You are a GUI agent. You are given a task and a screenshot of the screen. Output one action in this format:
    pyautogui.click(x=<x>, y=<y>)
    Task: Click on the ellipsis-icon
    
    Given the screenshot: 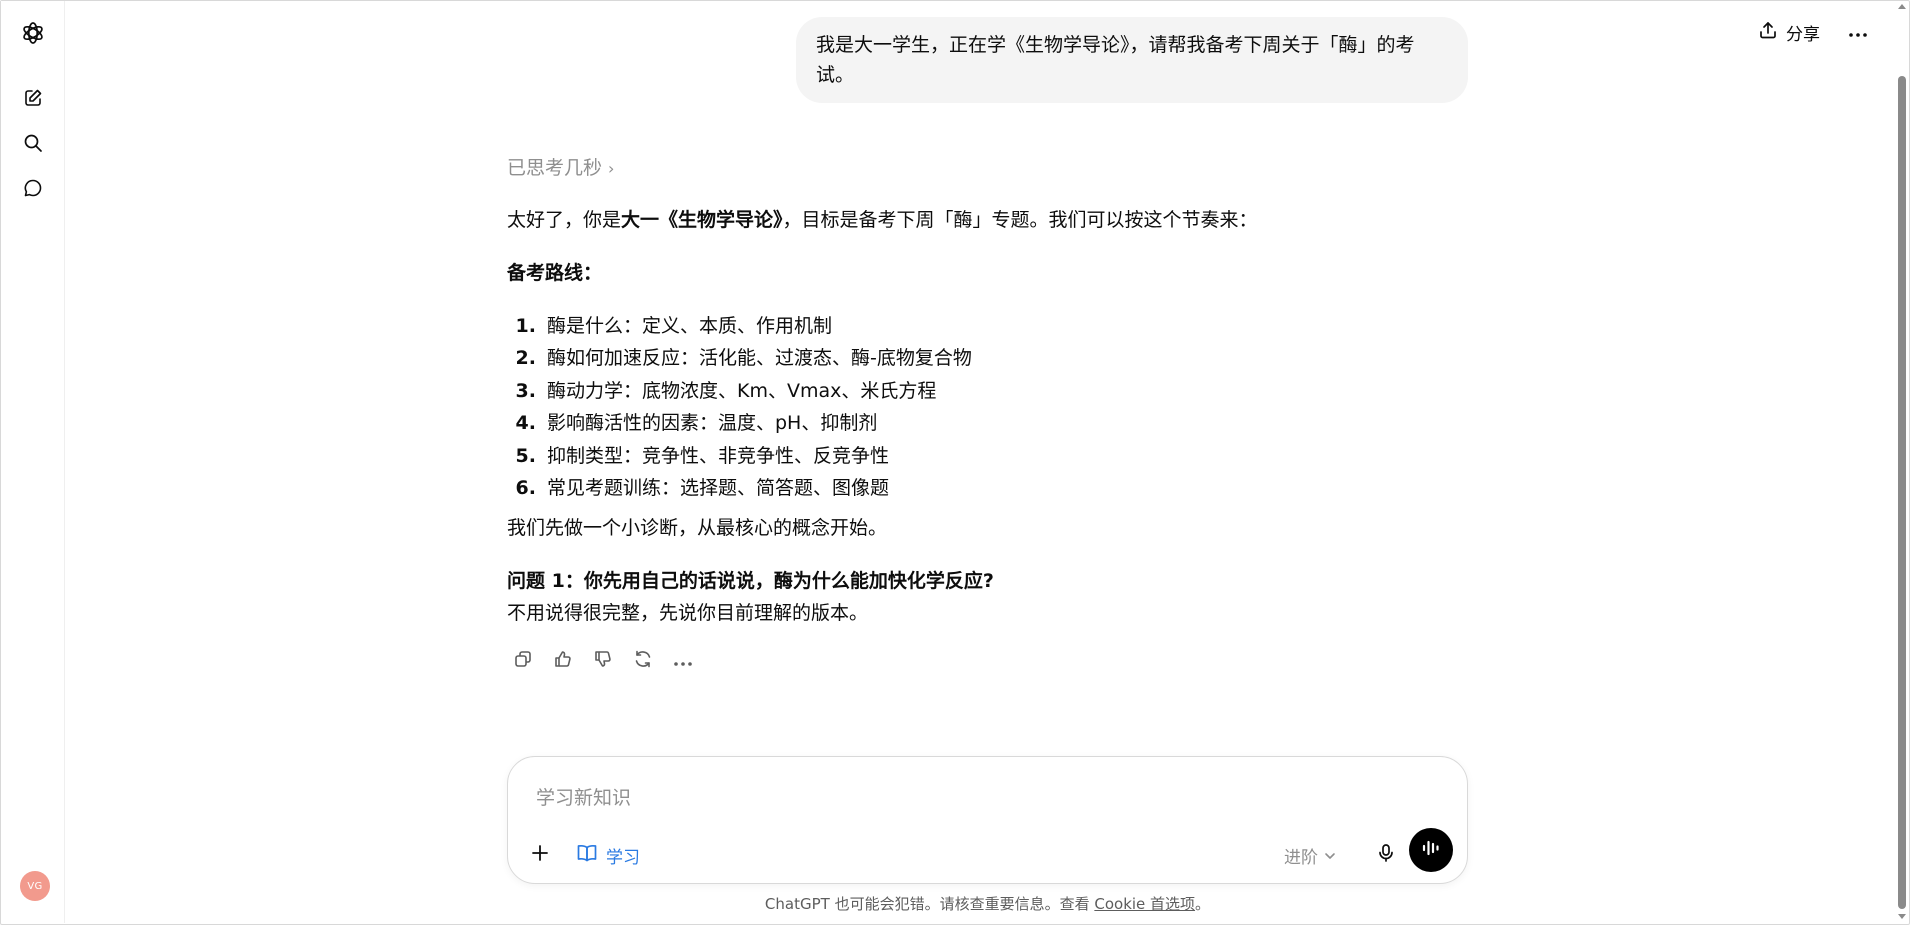 What is the action you would take?
    pyautogui.click(x=1858, y=32)
    